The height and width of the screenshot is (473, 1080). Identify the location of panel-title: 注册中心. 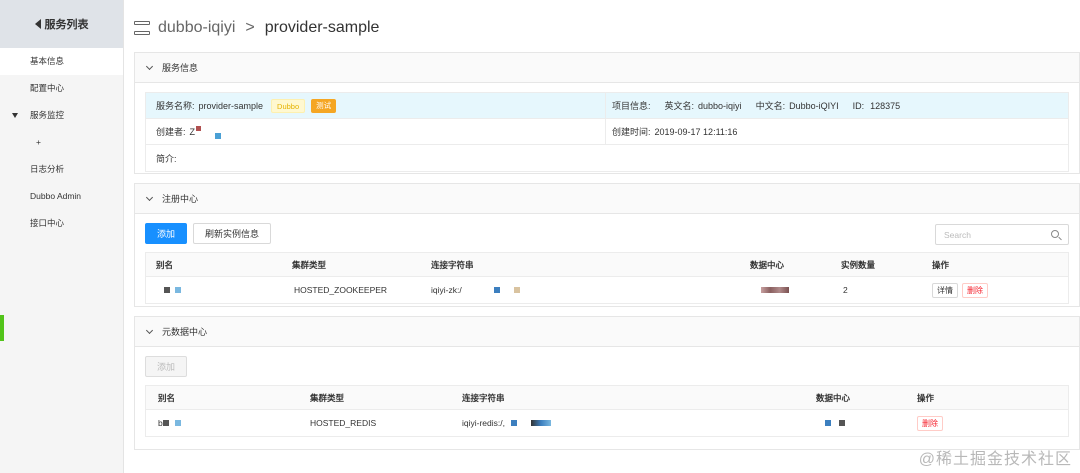
(180, 199).